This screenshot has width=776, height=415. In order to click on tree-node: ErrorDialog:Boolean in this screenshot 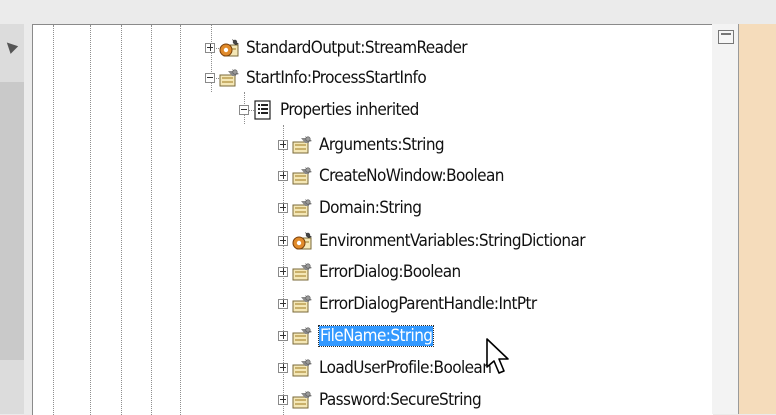, I will do `click(369, 272)`.